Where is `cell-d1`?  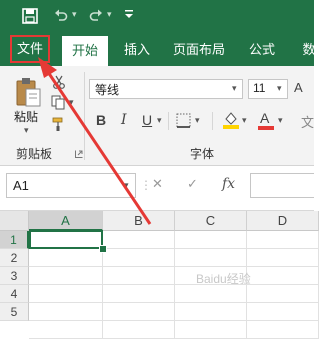 cell-d1 is located at coordinates (283, 240).